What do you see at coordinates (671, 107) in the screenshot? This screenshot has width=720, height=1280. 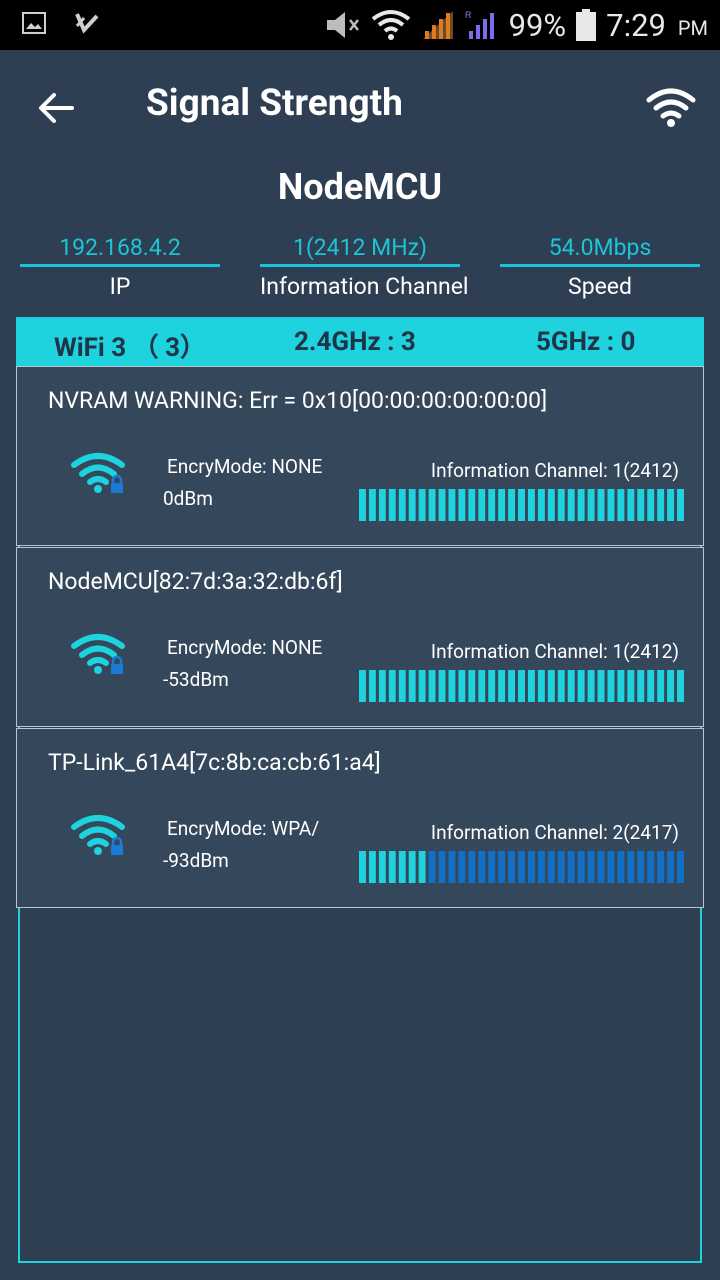 I see `wifi-icon` at bounding box center [671, 107].